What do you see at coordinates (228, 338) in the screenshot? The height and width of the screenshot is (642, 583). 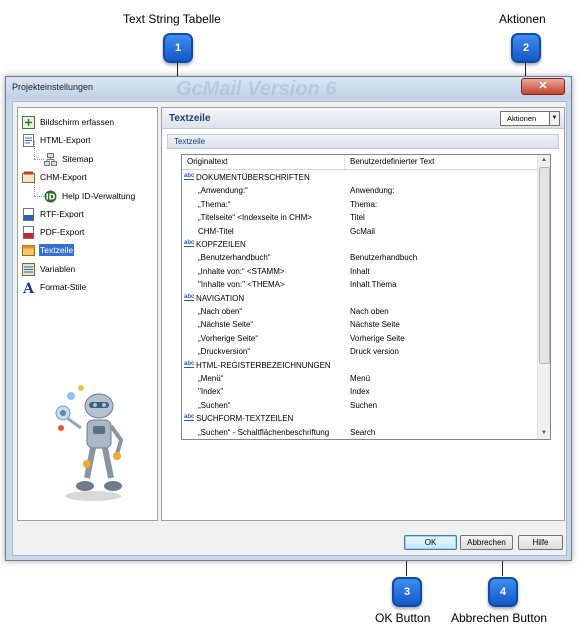 I see `original-text-cell: „Vorherige Seite“` at bounding box center [228, 338].